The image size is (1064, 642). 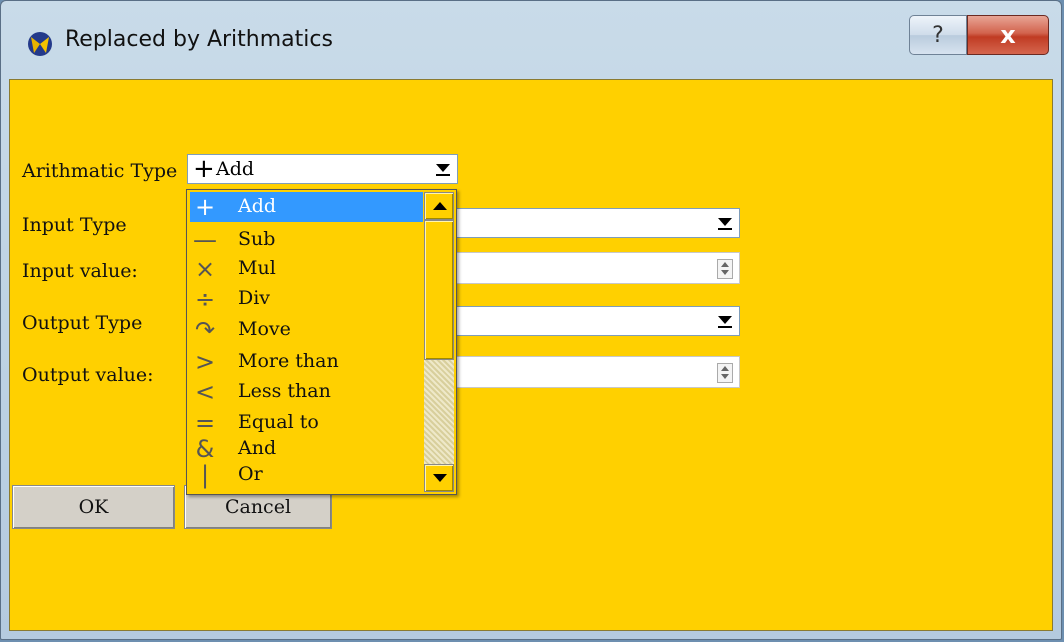 What do you see at coordinates (264, 329) in the screenshot?
I see `dropdown-item-label: Move` at bounding box center [264, 329].